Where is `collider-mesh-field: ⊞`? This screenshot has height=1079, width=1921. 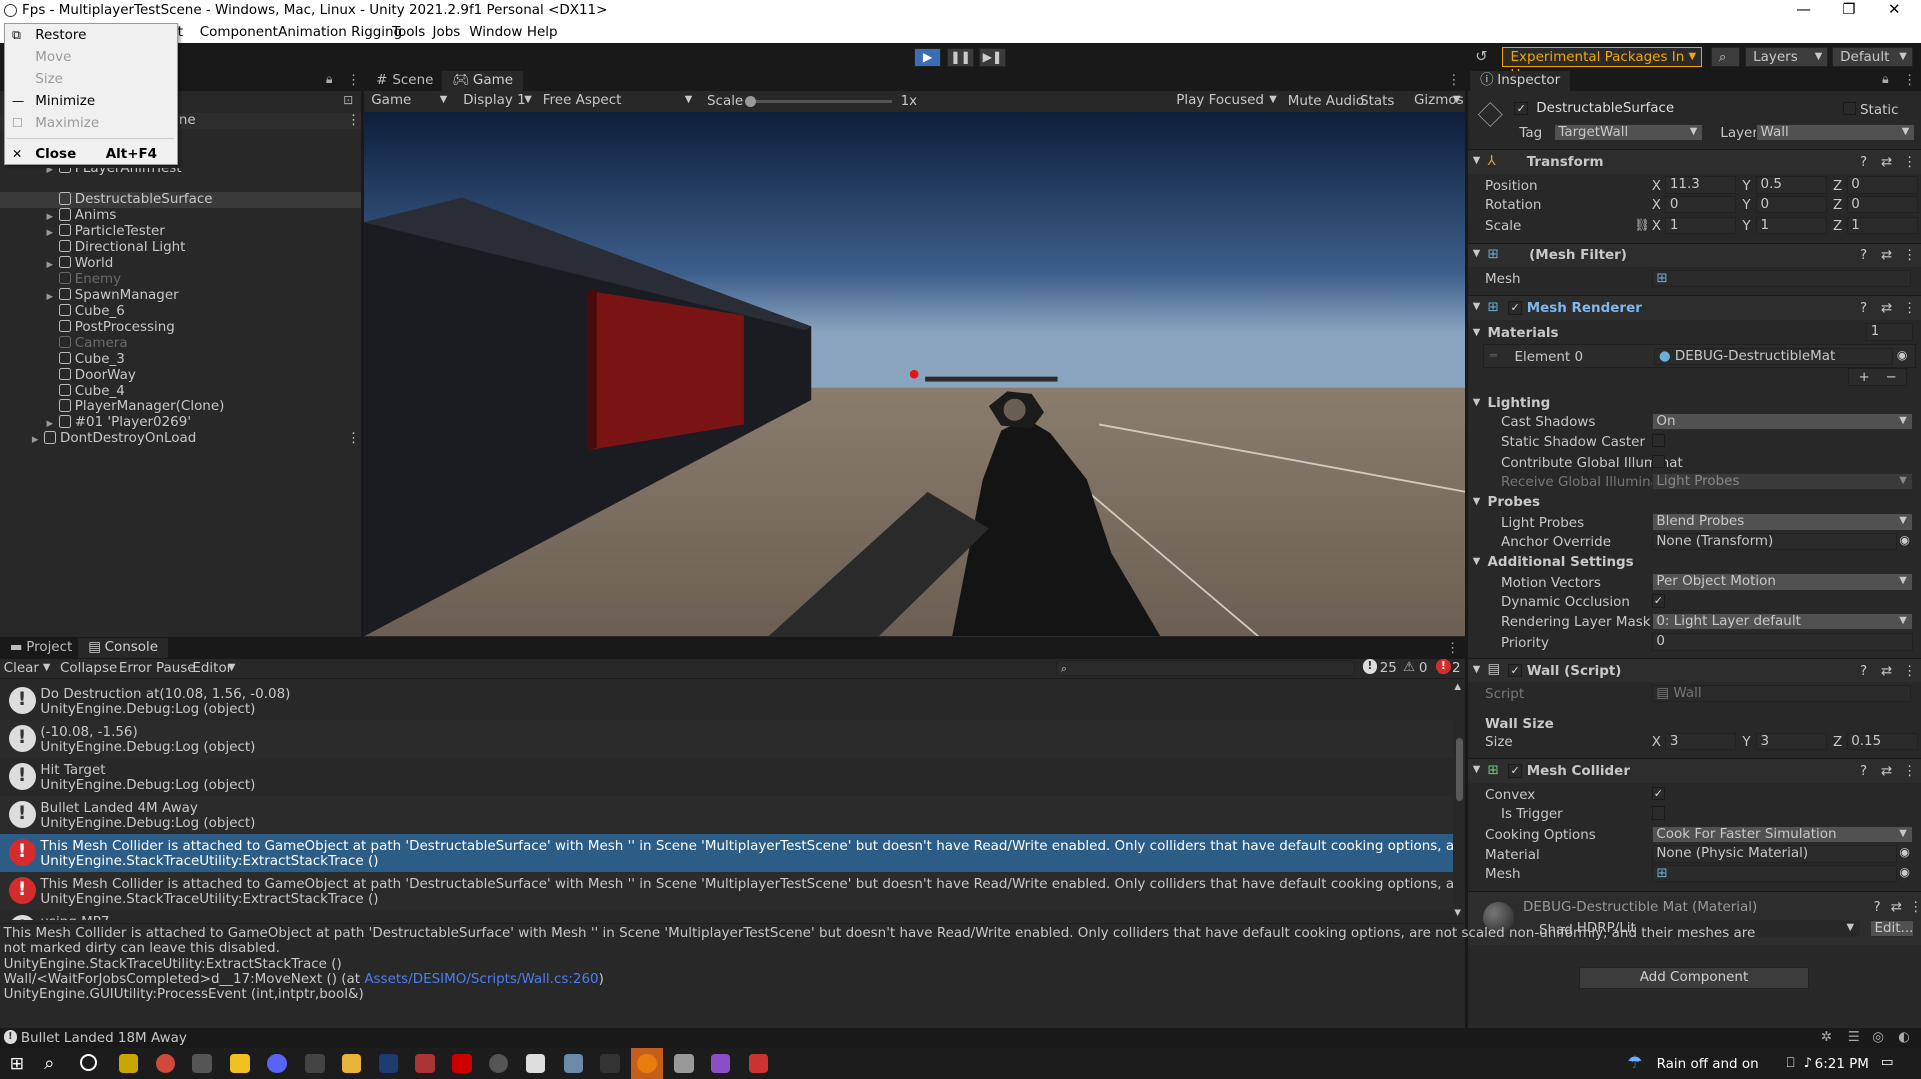
collider-mesh-field: ⊞ is located at coordinates (1774, 874).